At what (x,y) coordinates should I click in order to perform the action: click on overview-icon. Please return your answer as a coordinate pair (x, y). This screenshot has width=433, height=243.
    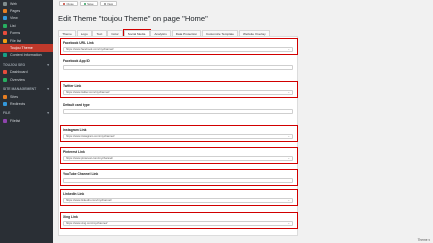
    Looking at the image, I should click on (5, 79).